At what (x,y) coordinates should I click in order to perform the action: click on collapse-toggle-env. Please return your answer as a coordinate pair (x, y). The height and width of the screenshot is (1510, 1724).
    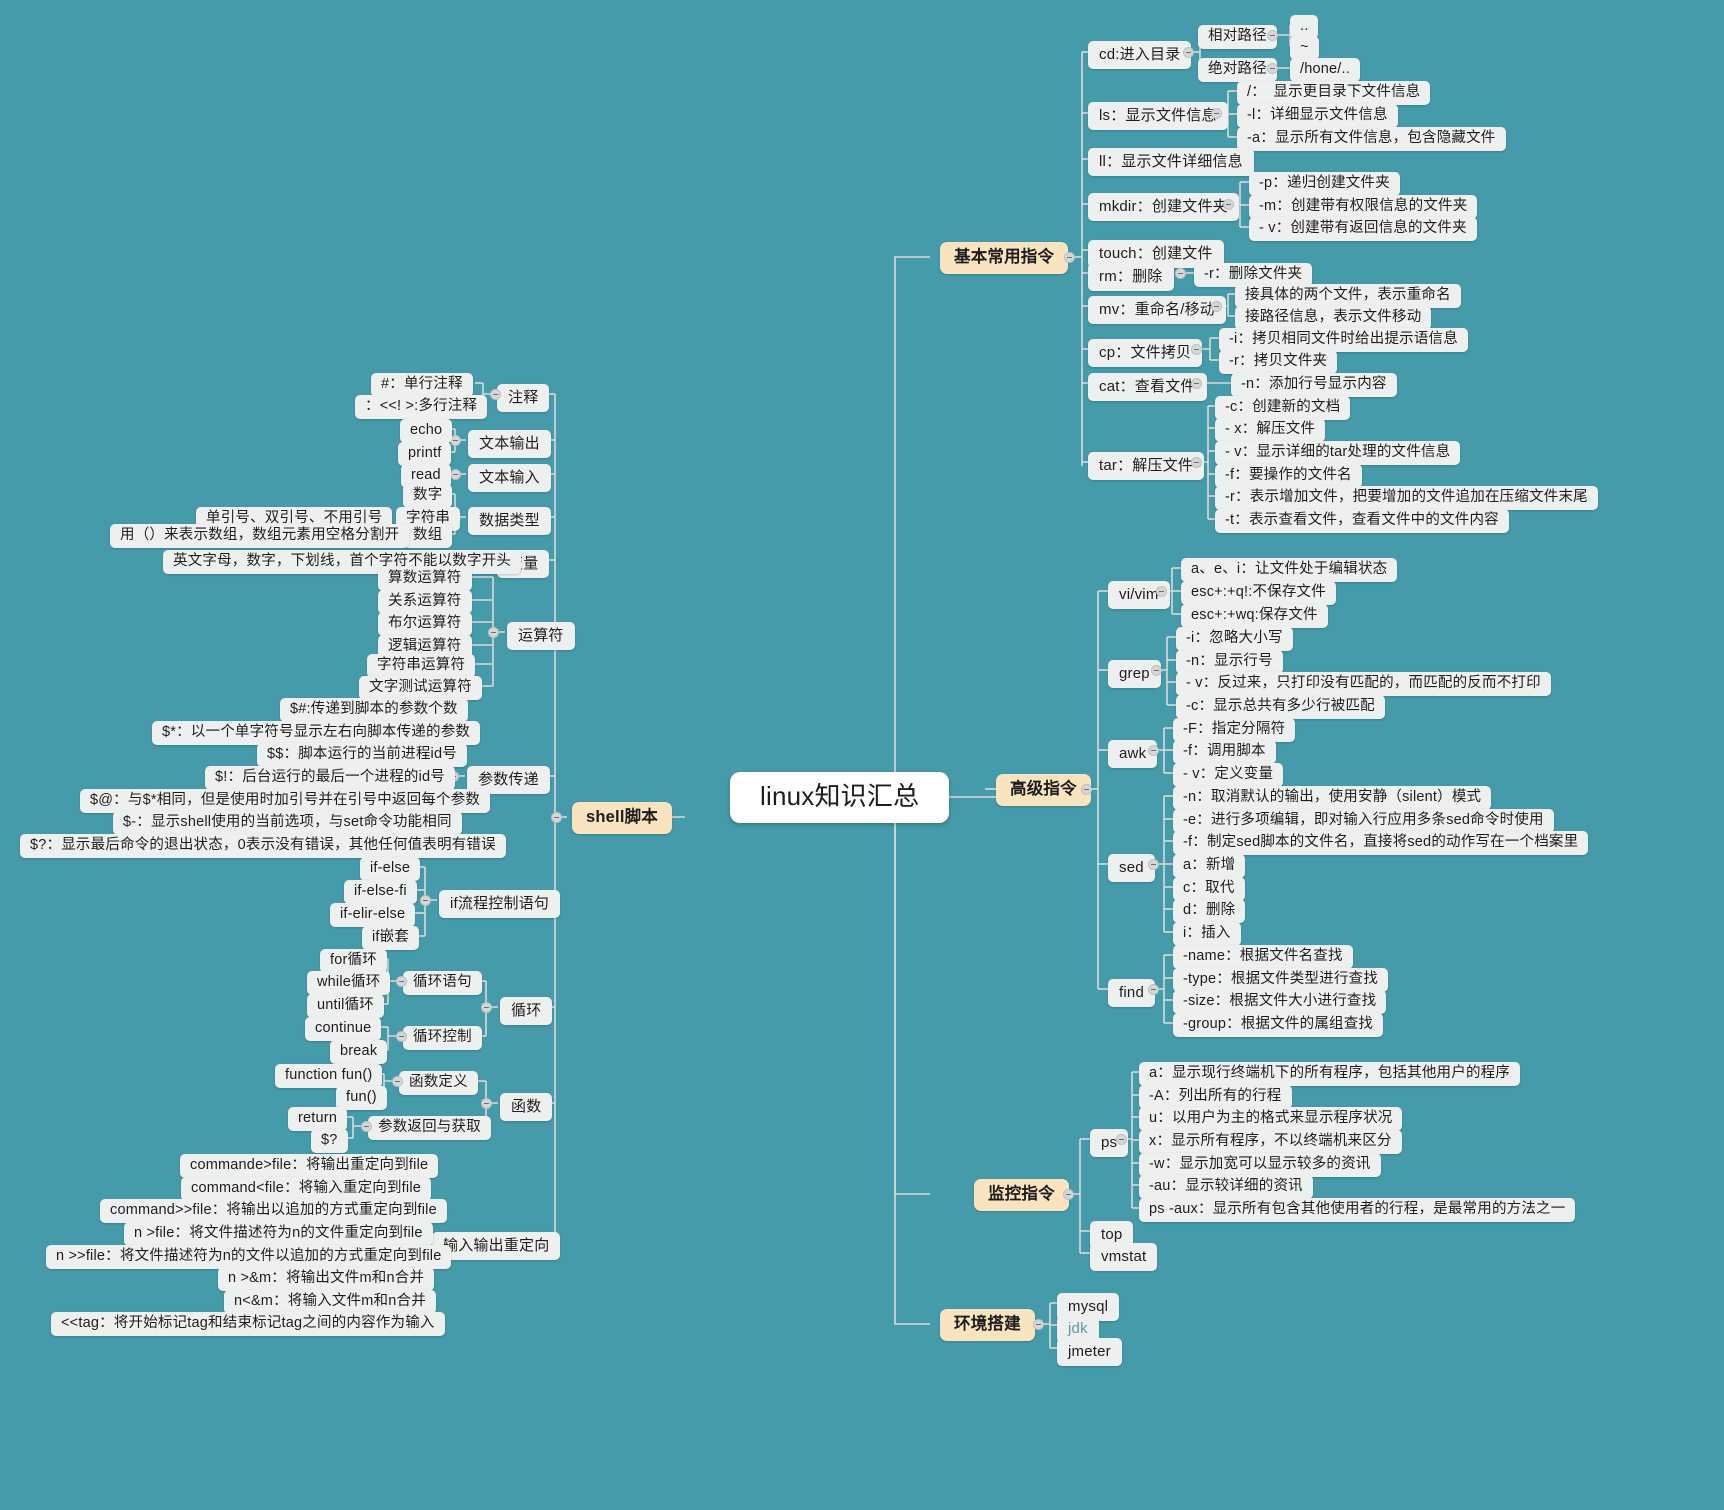
    Looking at the image, I should click on (1038, 1324).